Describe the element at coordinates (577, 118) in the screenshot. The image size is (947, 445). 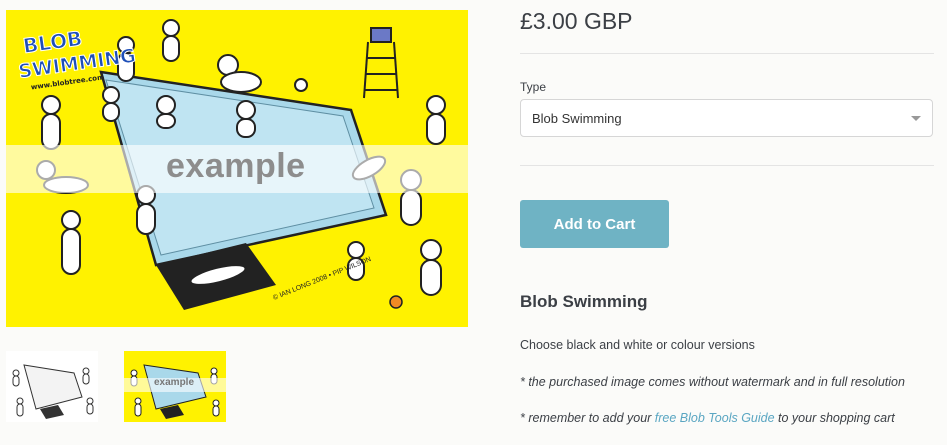
I see `type-select-value: Blob Swimming` at that location.